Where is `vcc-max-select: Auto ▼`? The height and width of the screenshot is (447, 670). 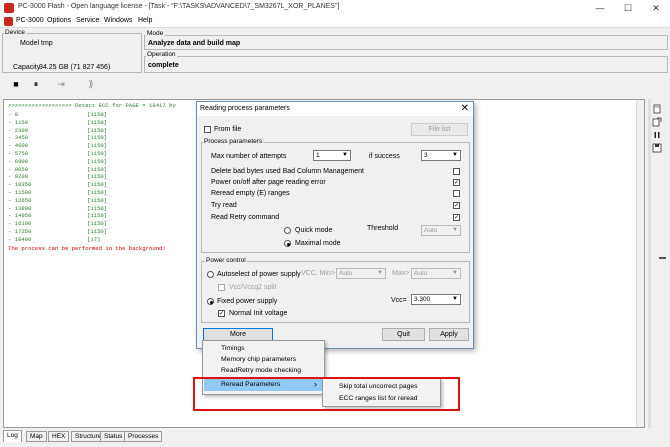
vcc-max-select: Auto ▼ is located at coordinates (436, 273).